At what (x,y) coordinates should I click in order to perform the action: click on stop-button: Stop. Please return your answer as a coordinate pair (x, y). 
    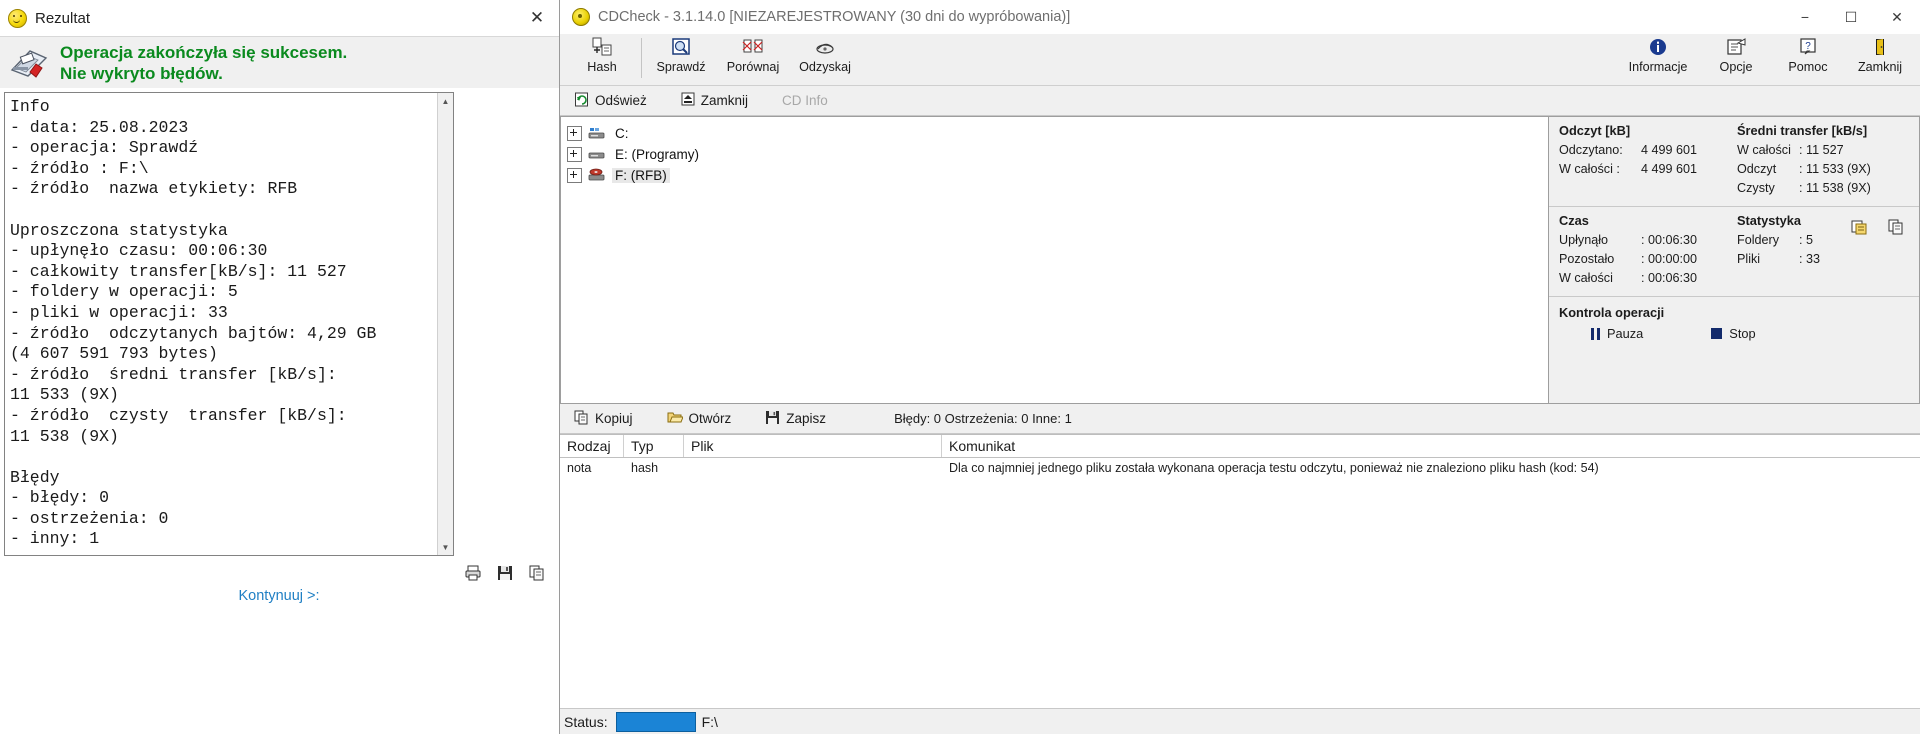
    Looking at the image, I should click on (1733, 333).